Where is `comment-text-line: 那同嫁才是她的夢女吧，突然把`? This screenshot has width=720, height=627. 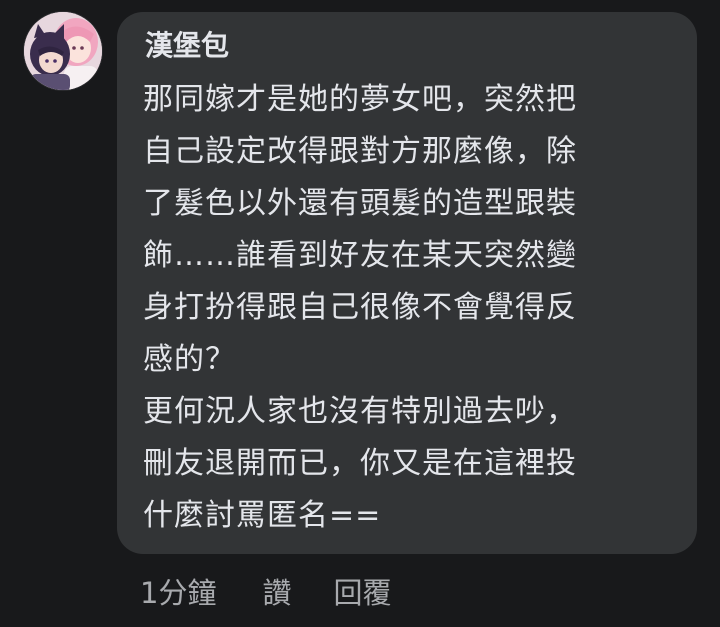
comment-text-line: 那同嫁才是她的夢女吧，突然把 is located at coordinates (360, 99).